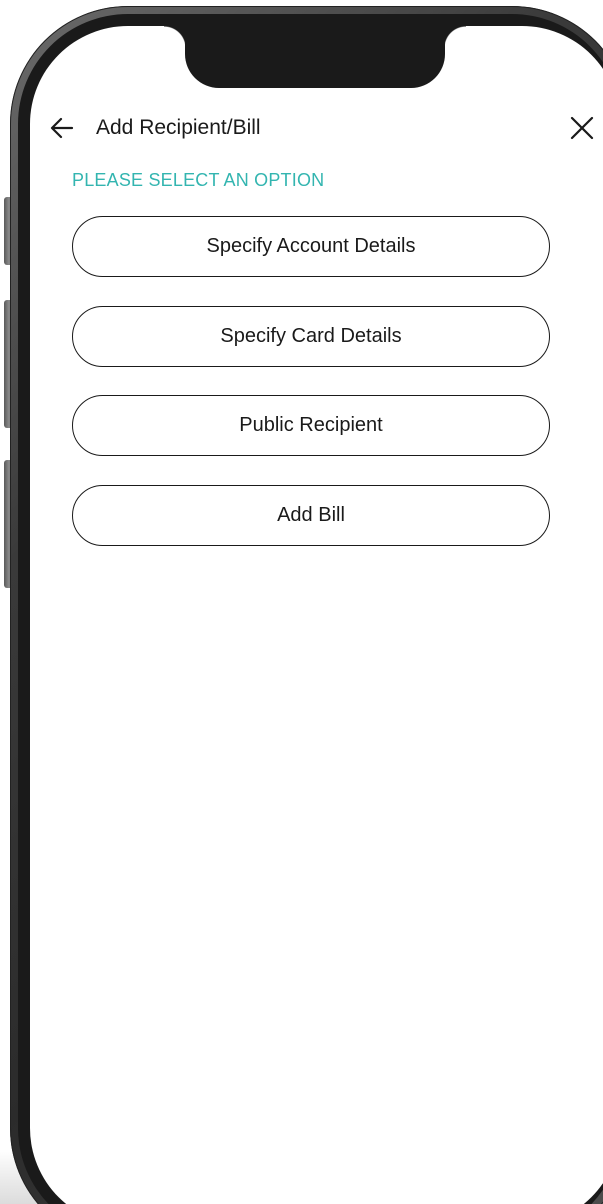 This screenshot has height=1204, width=603. I want to click on specify-card-details-button: Specify Card Details, so click(311, 336).